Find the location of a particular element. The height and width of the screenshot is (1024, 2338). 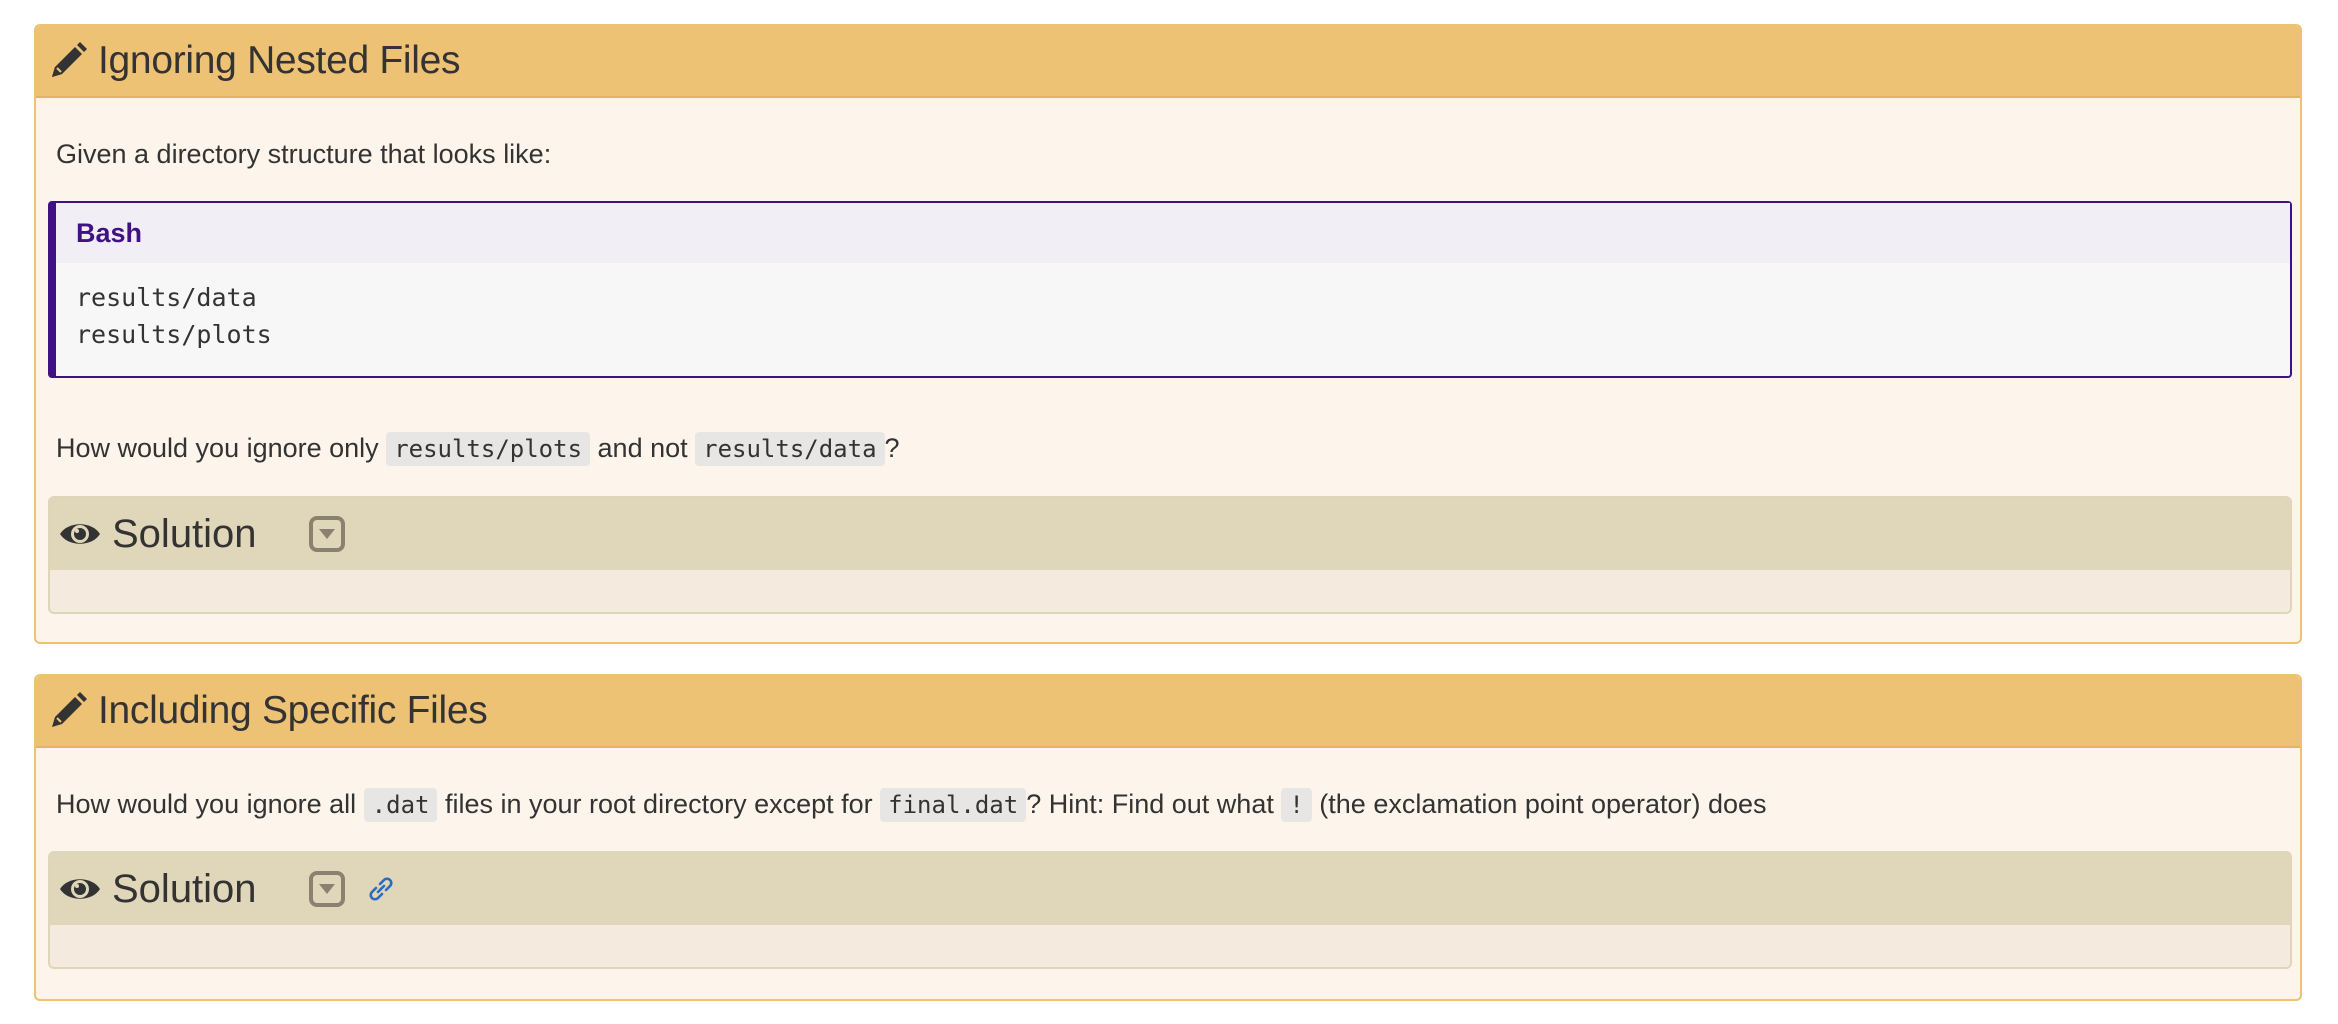

question-text: ? is located at coordinates (892, 448).